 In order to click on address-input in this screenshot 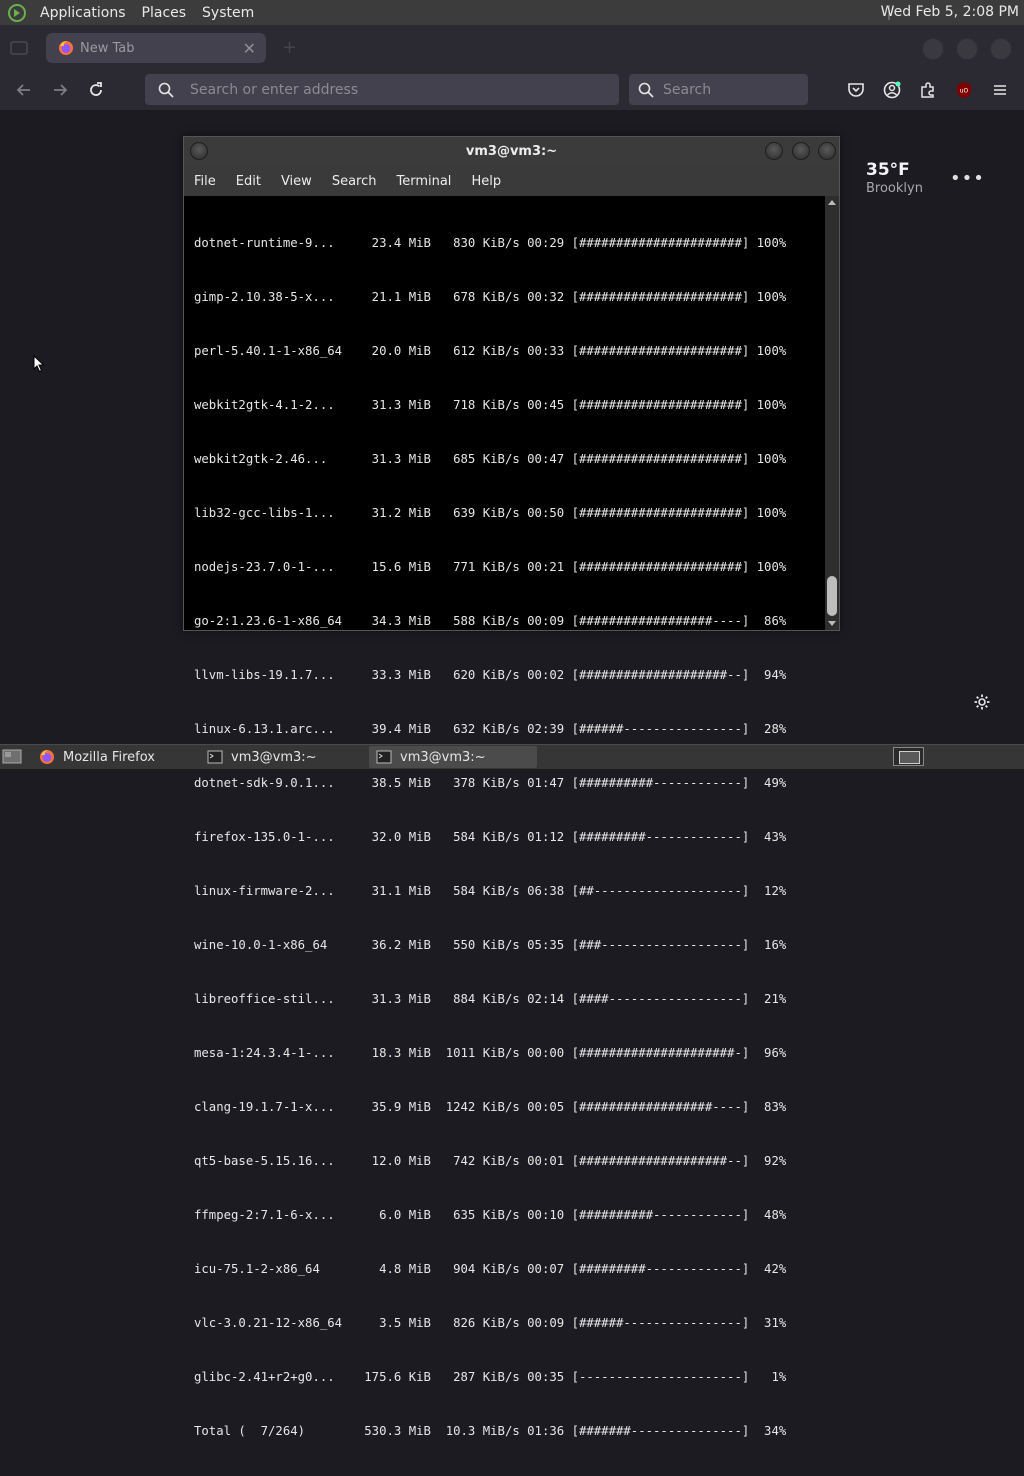, I will do `click(380, 89)`.